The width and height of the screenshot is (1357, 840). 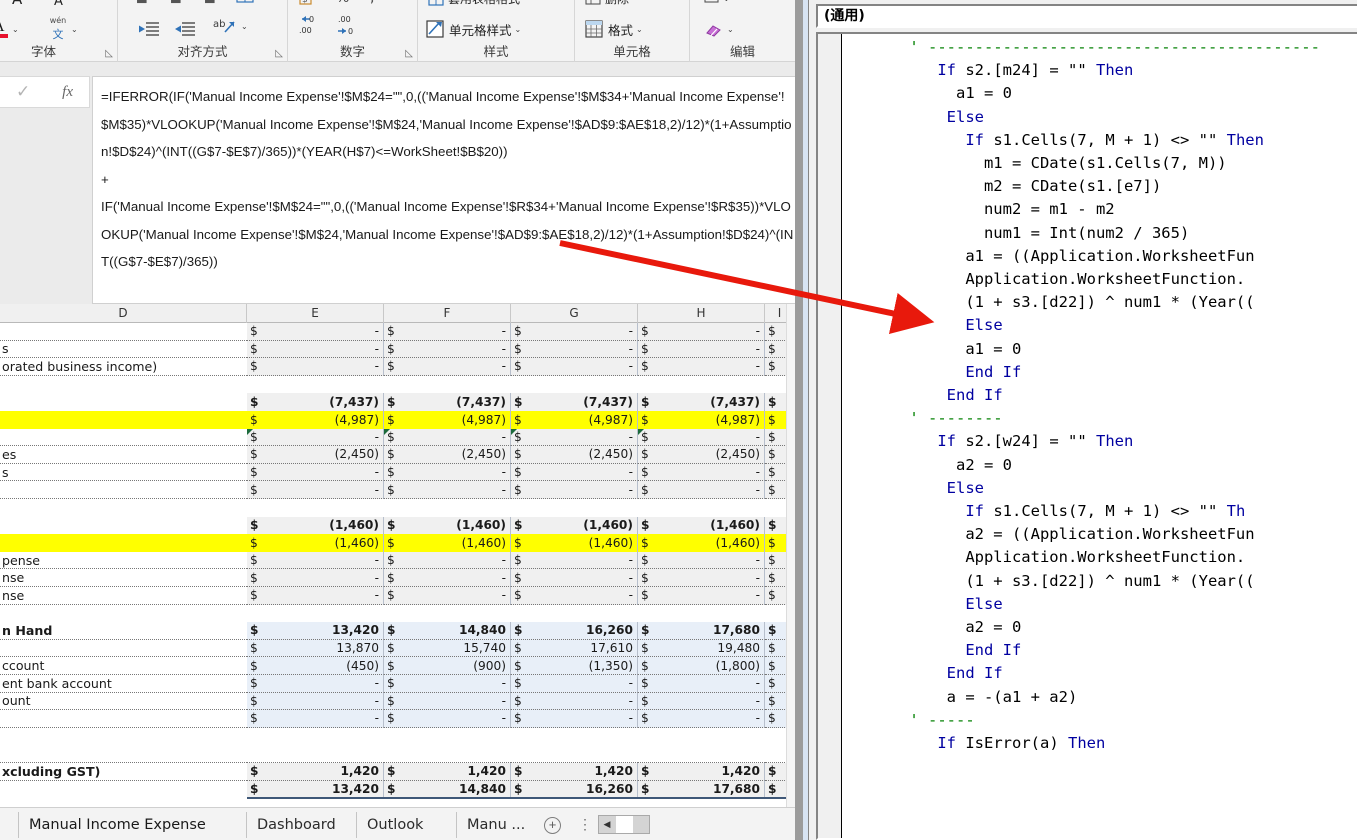 I want to click on conditional-formatting-button: 套用表格格式, so click(x=474, y=4).